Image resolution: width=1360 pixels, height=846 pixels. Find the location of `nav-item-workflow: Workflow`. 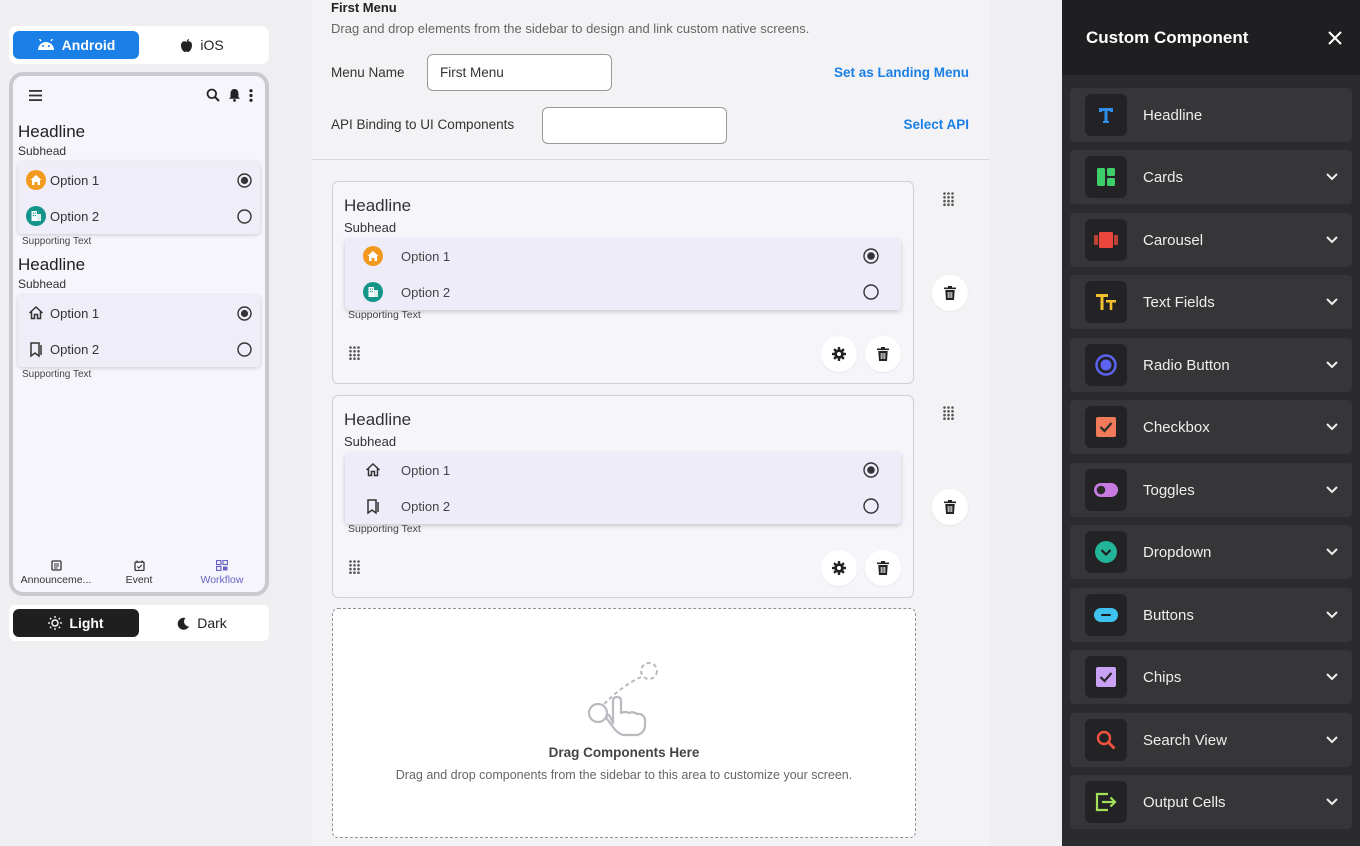

nav-item-workflow: Workflow is located at coordinates (222, 573).